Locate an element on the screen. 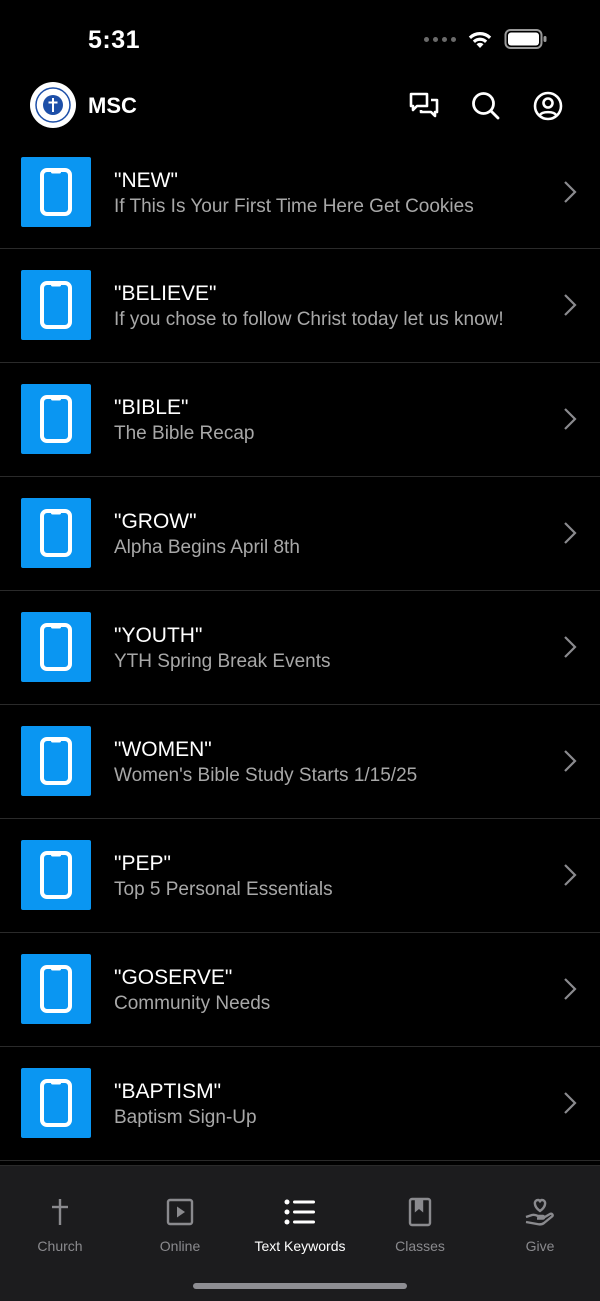 The height and width of the screenshot is (1301, 600). list-item: "YOUTH" YTH Spring Break Events is located at coordinates (300, 648).